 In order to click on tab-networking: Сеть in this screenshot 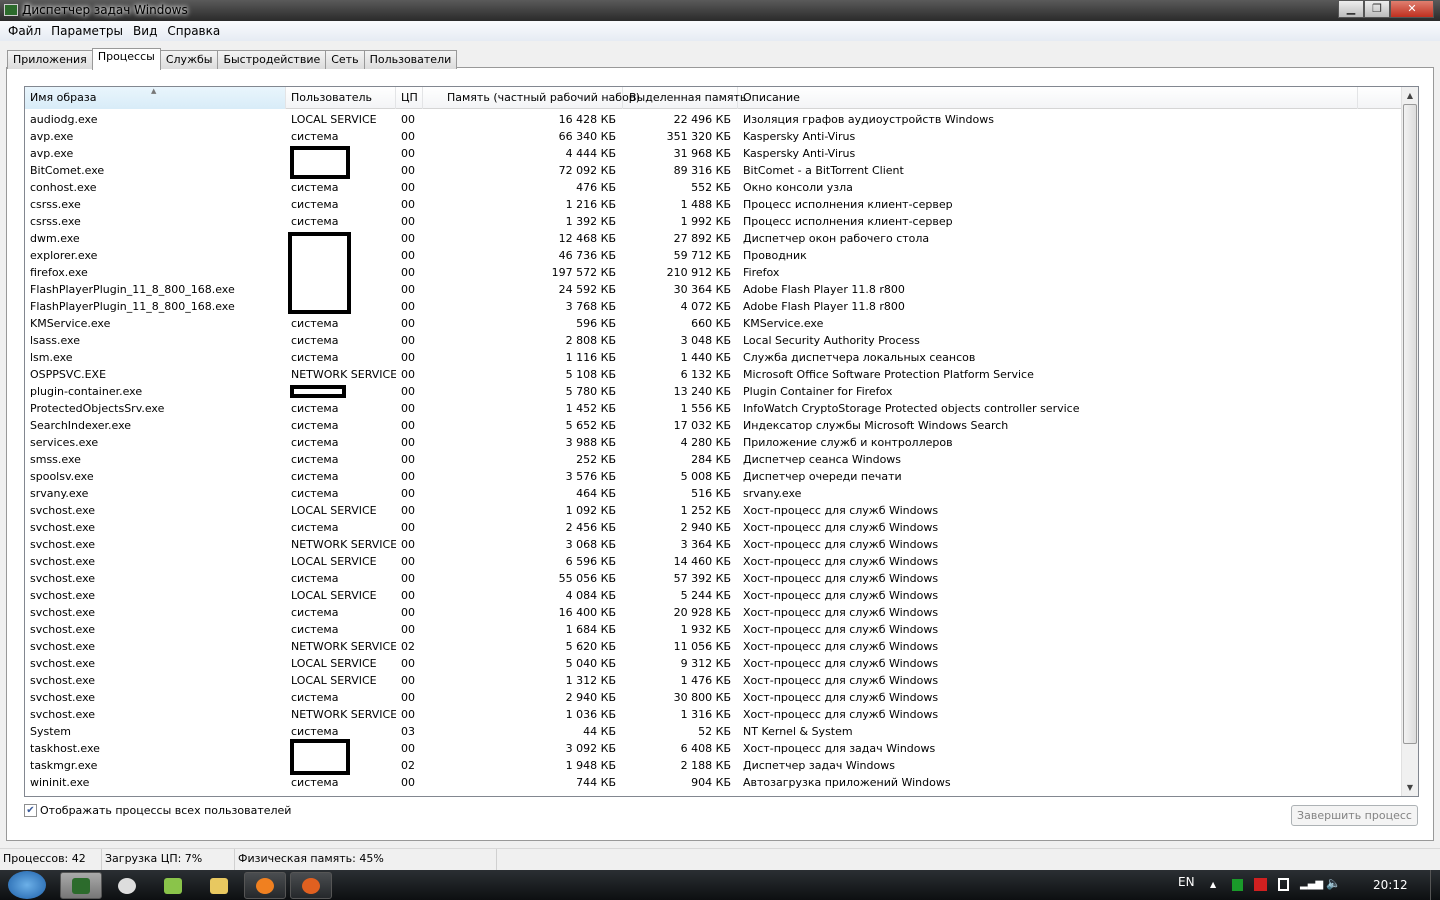, I will do `click(345, 59)`.